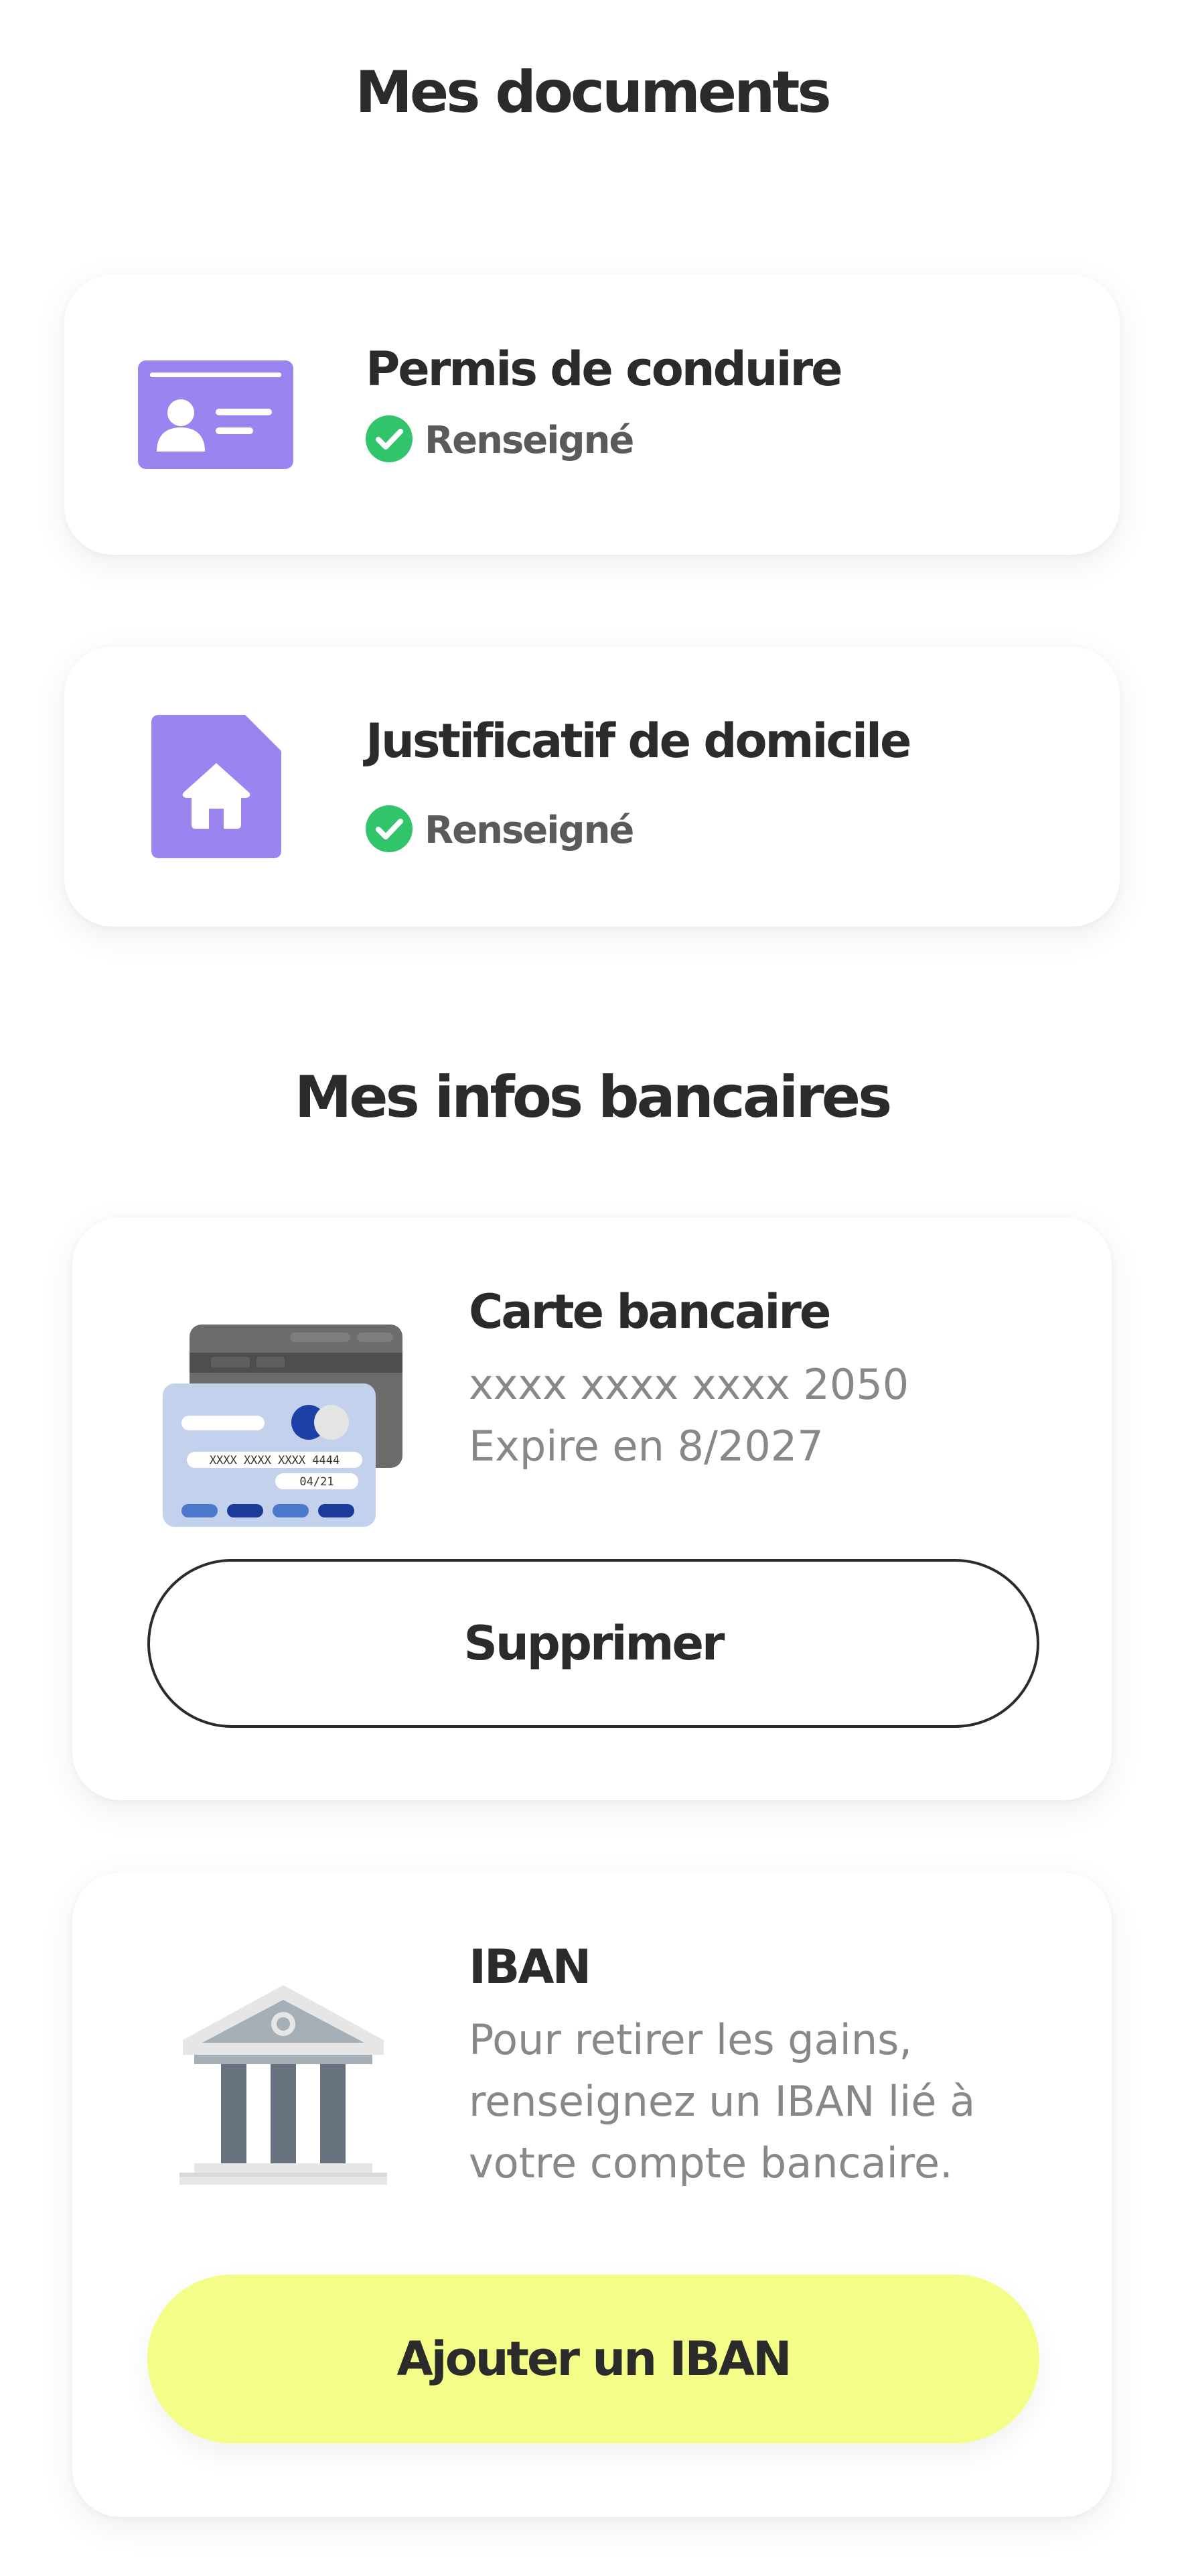 This screenshot has height=2576, width=1184. I want to click on credit-card-title: Carte bancaire, so click(650, 1311).